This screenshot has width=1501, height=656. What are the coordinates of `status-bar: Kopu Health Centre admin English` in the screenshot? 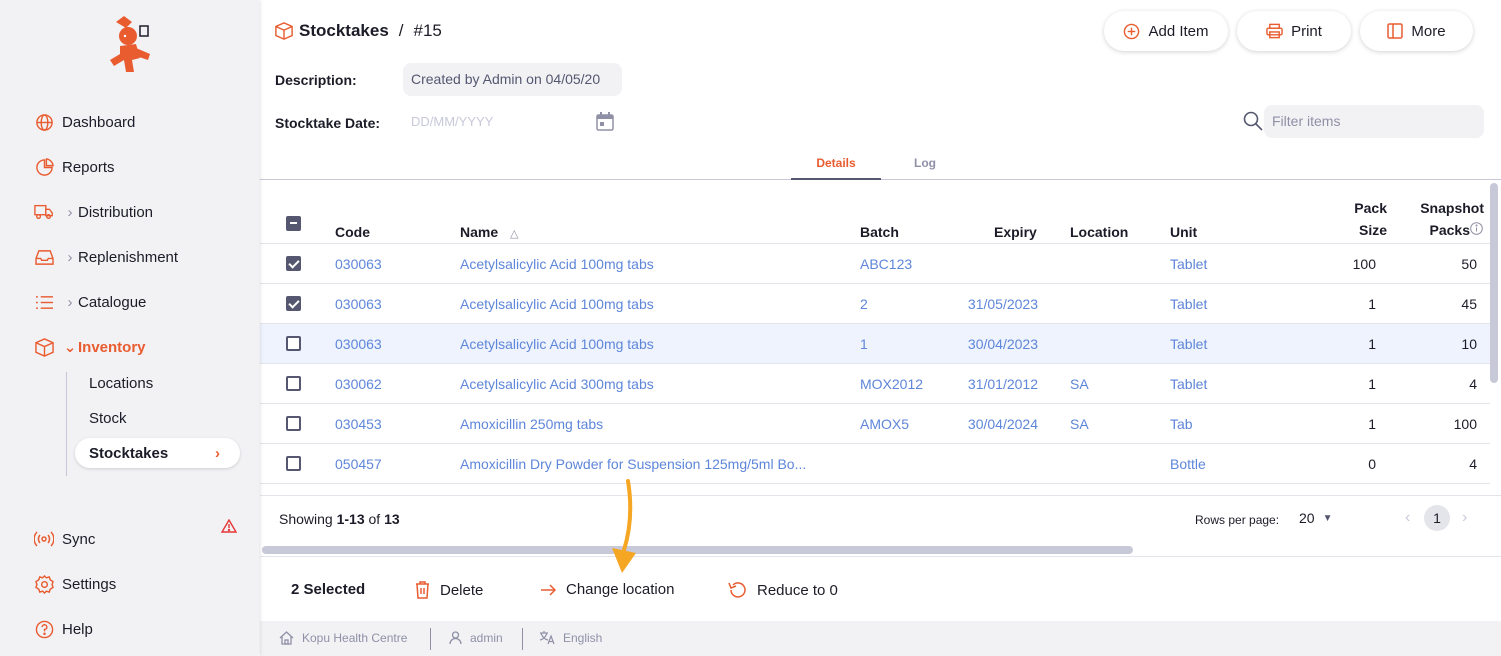 It's located at (880, 638).